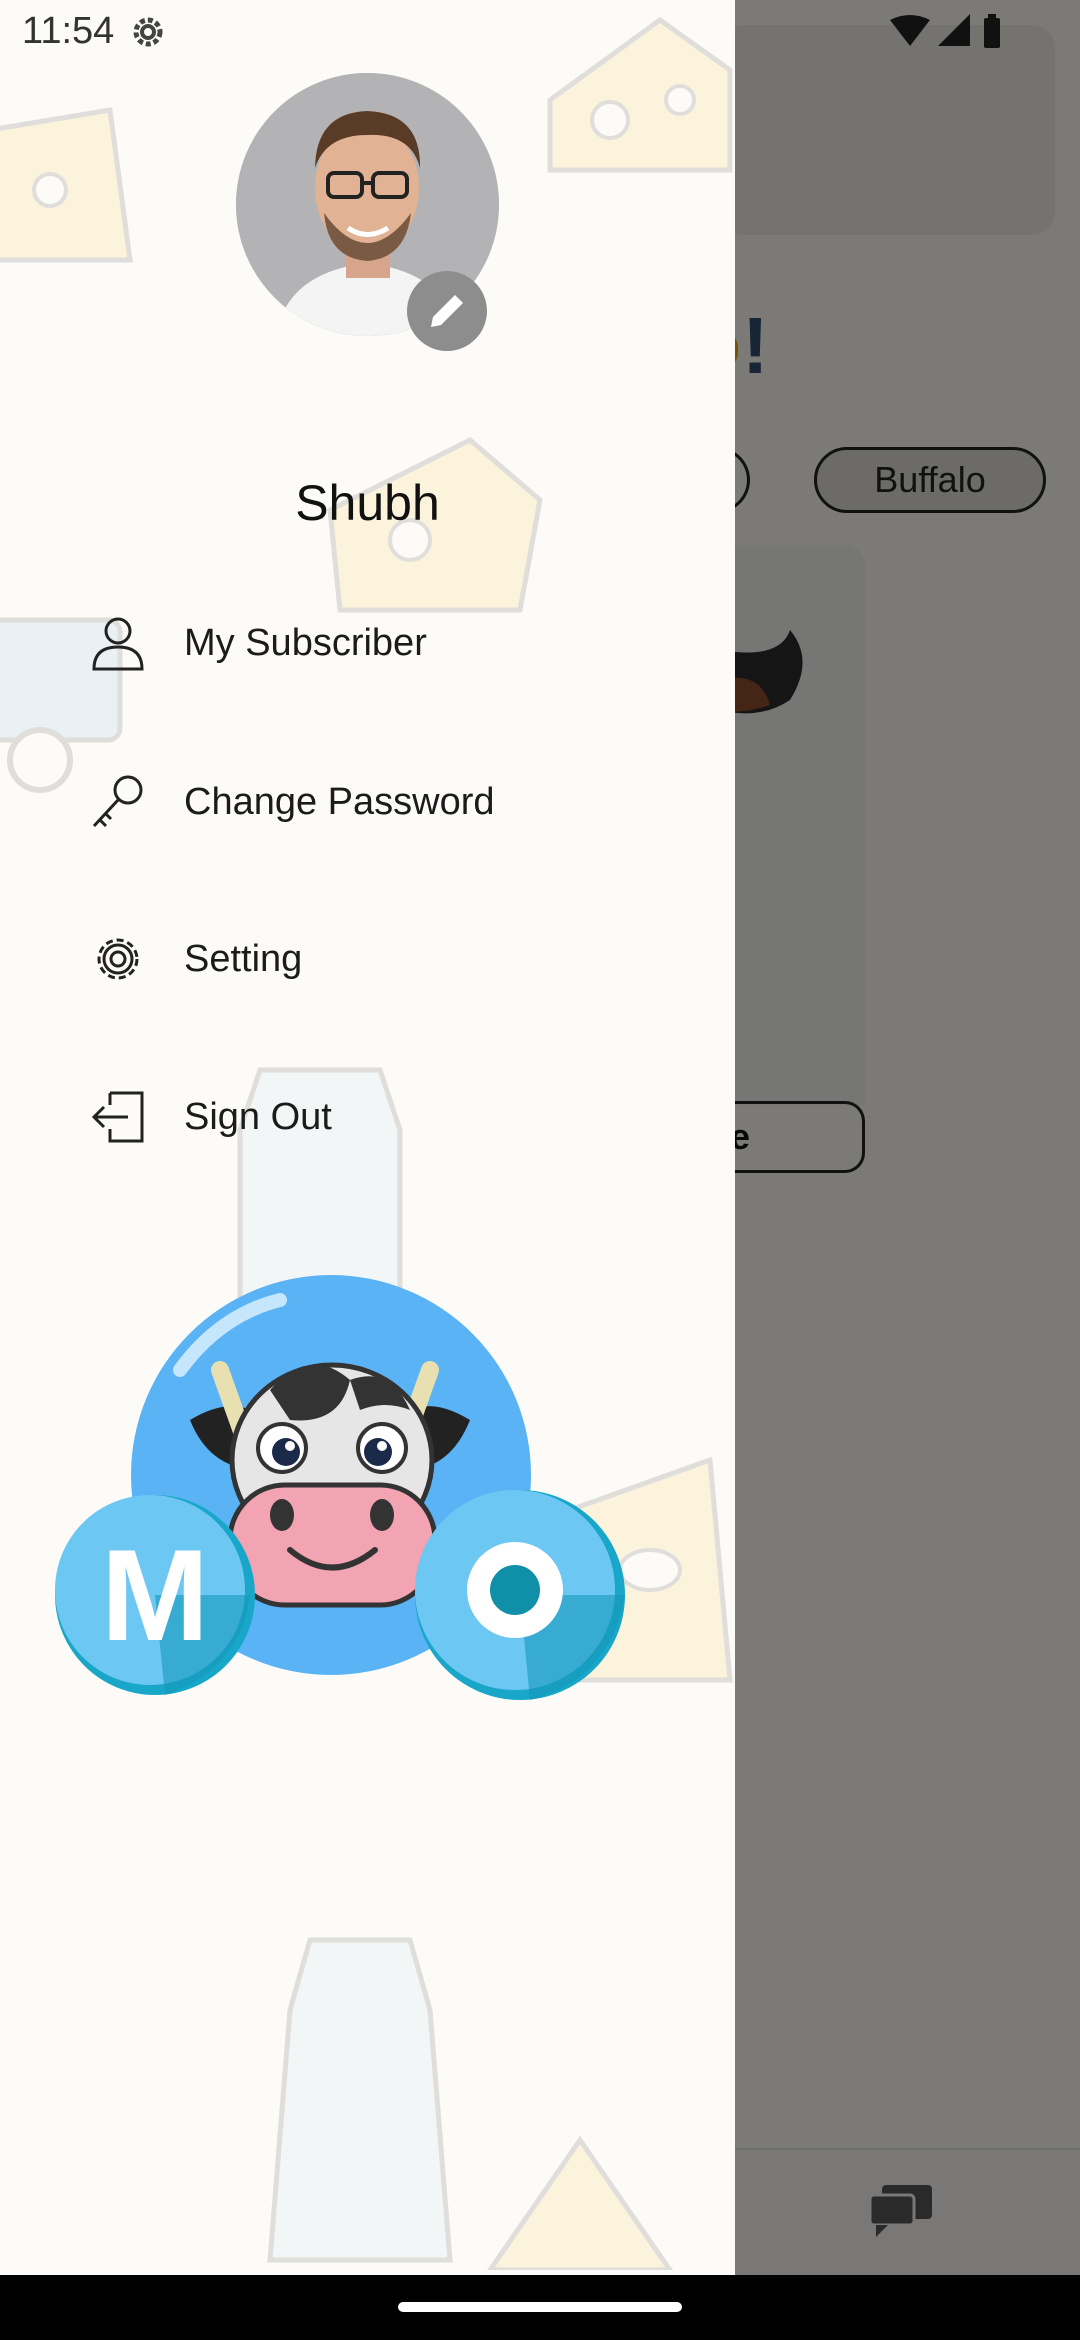 This screenshot has width=1080, height=2340. I want to click on menu-label: Setting, so click(243, 958).